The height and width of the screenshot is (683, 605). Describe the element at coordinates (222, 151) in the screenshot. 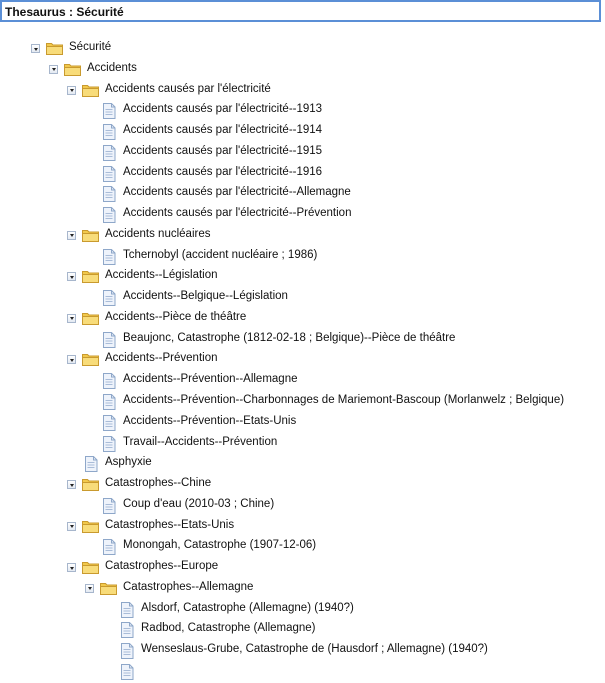

I see `tree-item-label: Accidents causés par l'électricité--1915` at that location.